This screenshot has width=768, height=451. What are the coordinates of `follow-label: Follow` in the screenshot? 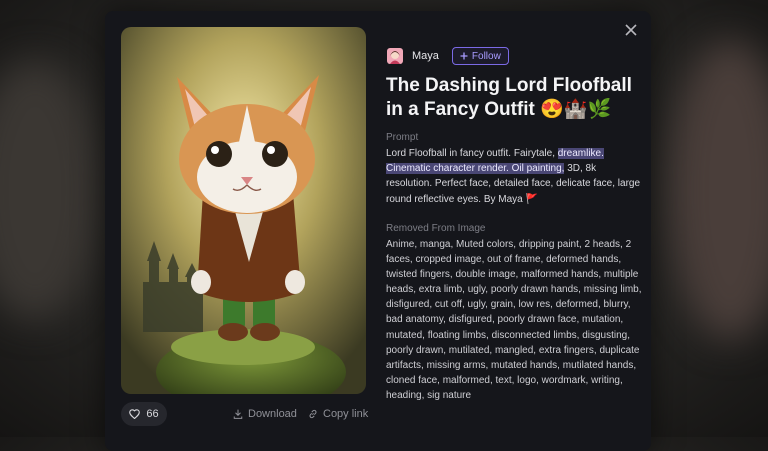 It's located at (486, 56).